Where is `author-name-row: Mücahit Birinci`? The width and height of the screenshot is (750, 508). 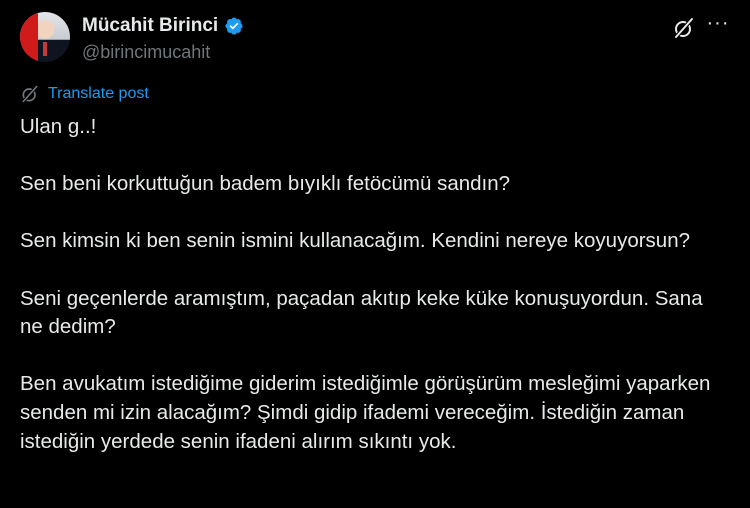
author-name-row: Mücahit Birinci is located at coordinates (163, 26).